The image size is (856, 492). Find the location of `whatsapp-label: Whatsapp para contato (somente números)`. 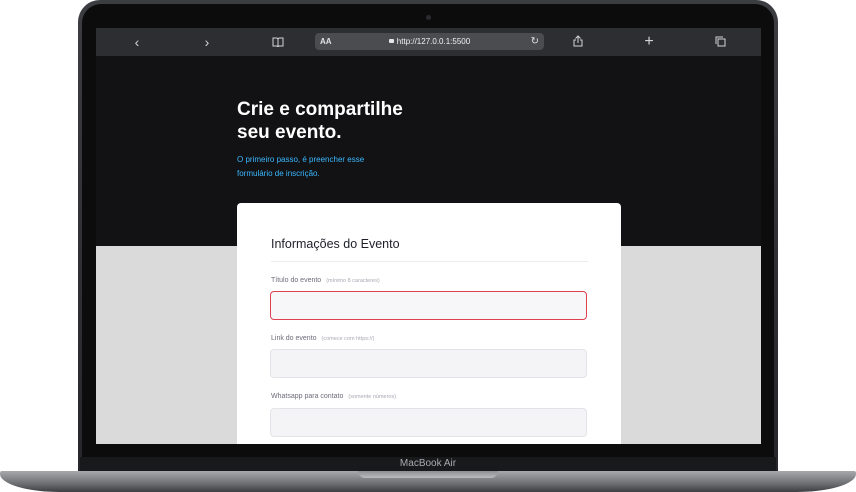

whatsapp-label: Whatsapp para contato (somente números) is located at coordinates (334, 396).